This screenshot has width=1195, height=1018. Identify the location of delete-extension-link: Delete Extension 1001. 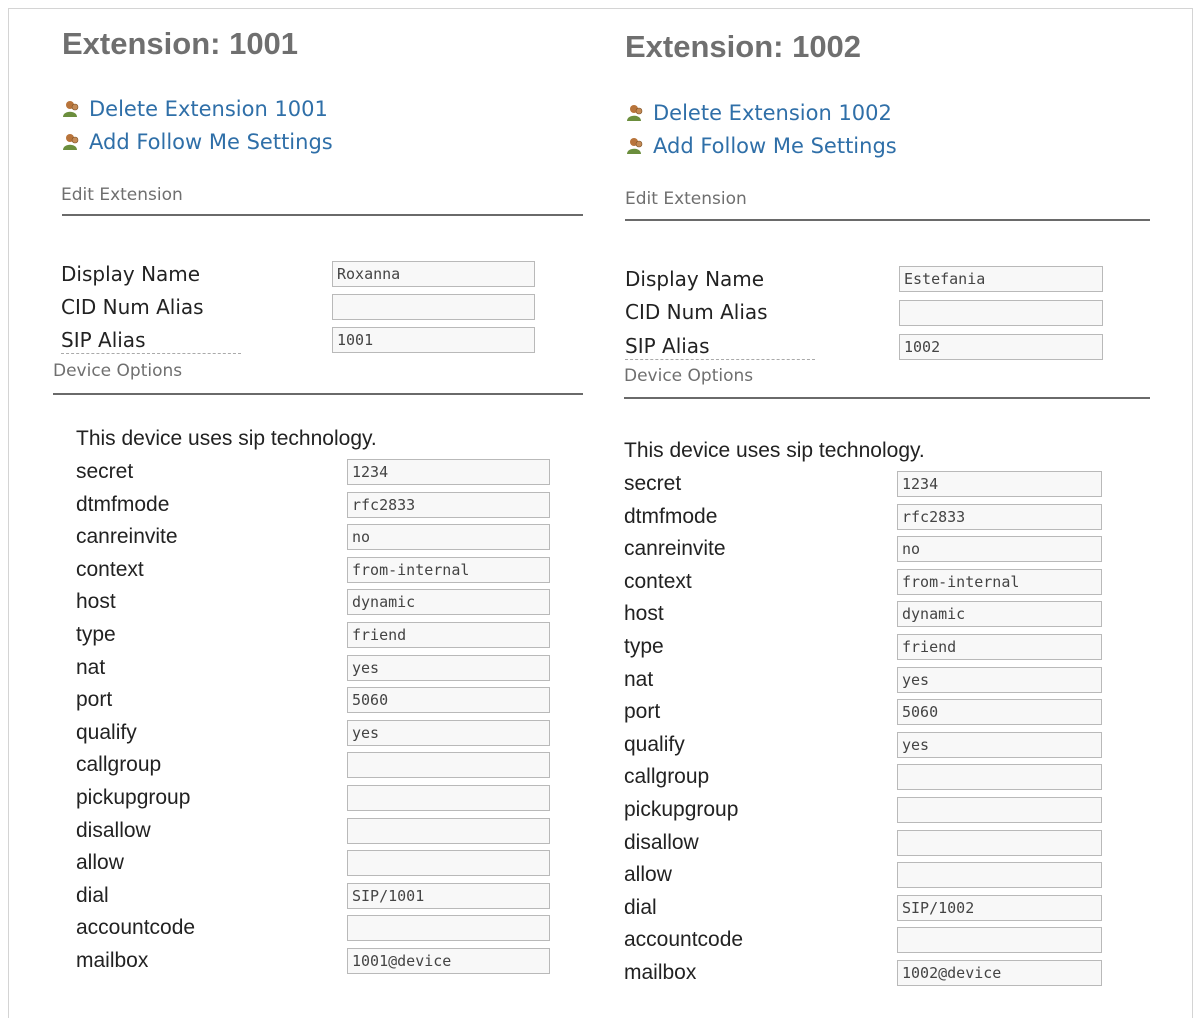
(195, 109).